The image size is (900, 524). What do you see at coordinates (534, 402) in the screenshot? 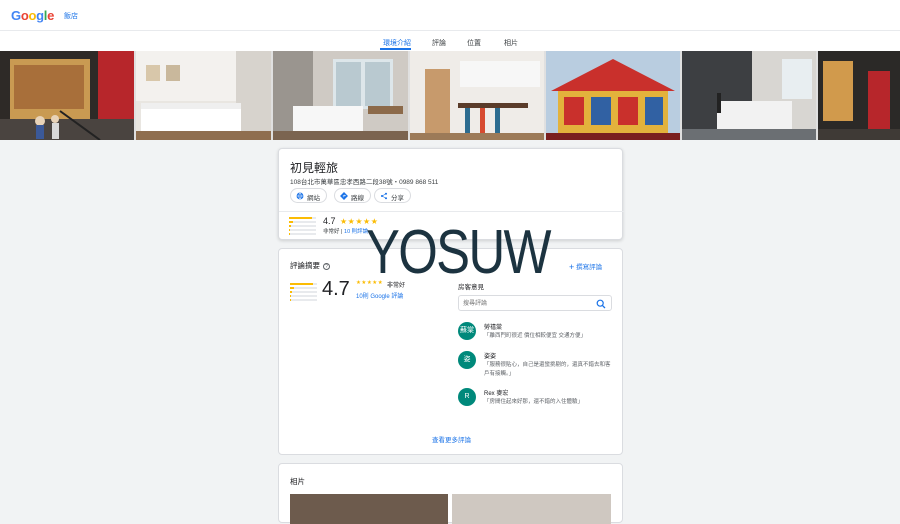
I see `review-text: 「房間住起來好那，還不錯的入住體驗」` at bounding box center [534, 402].